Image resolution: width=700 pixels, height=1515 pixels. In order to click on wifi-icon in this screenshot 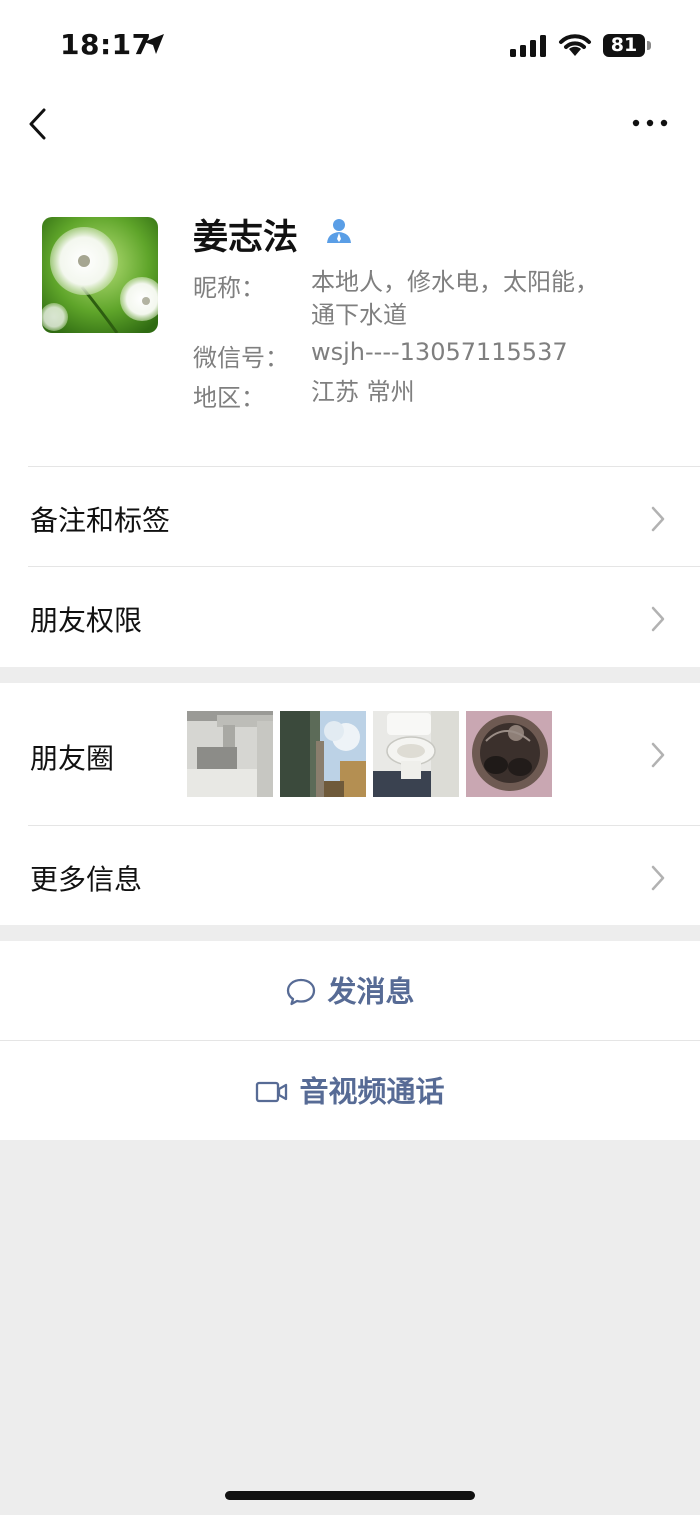, I will do `click(575, 45)`.